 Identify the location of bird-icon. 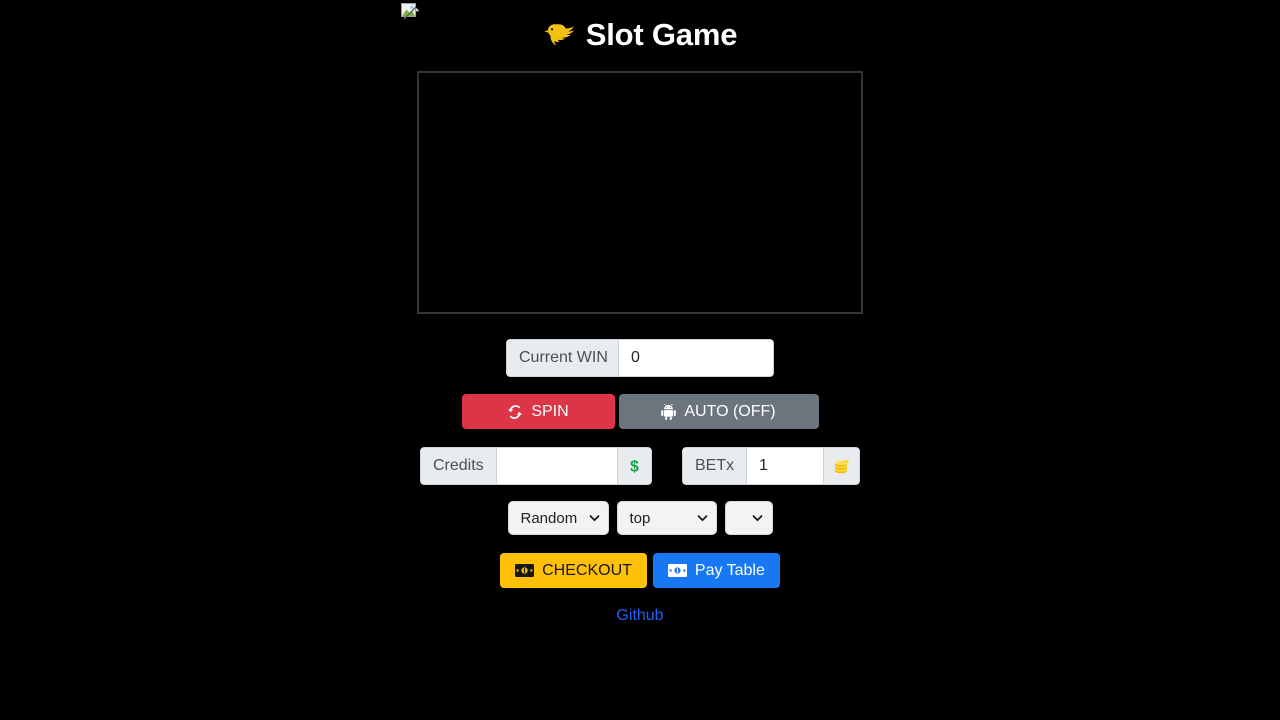
(561, 35).